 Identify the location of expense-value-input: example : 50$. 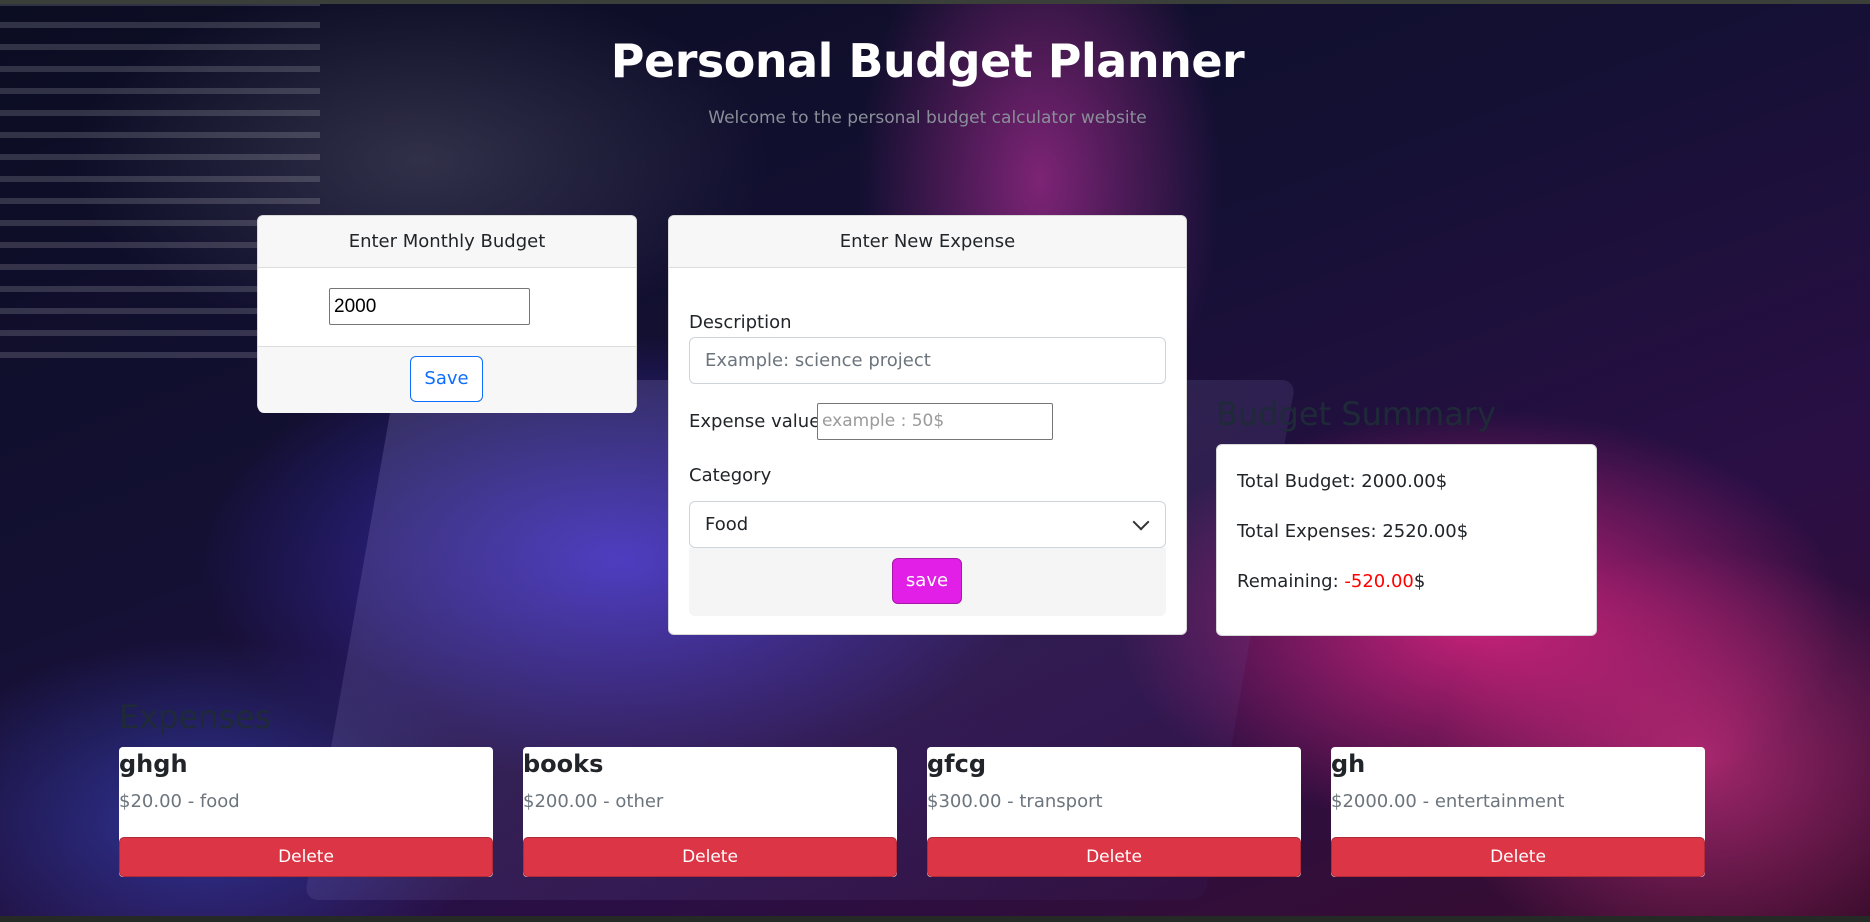
(935, 421).